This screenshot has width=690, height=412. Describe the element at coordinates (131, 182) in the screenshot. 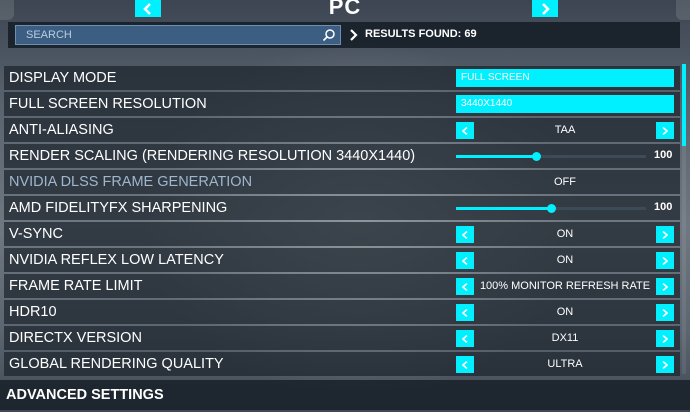

I see `setting-label: NVIDIA DLSS FRAME GENERATION` at that location.